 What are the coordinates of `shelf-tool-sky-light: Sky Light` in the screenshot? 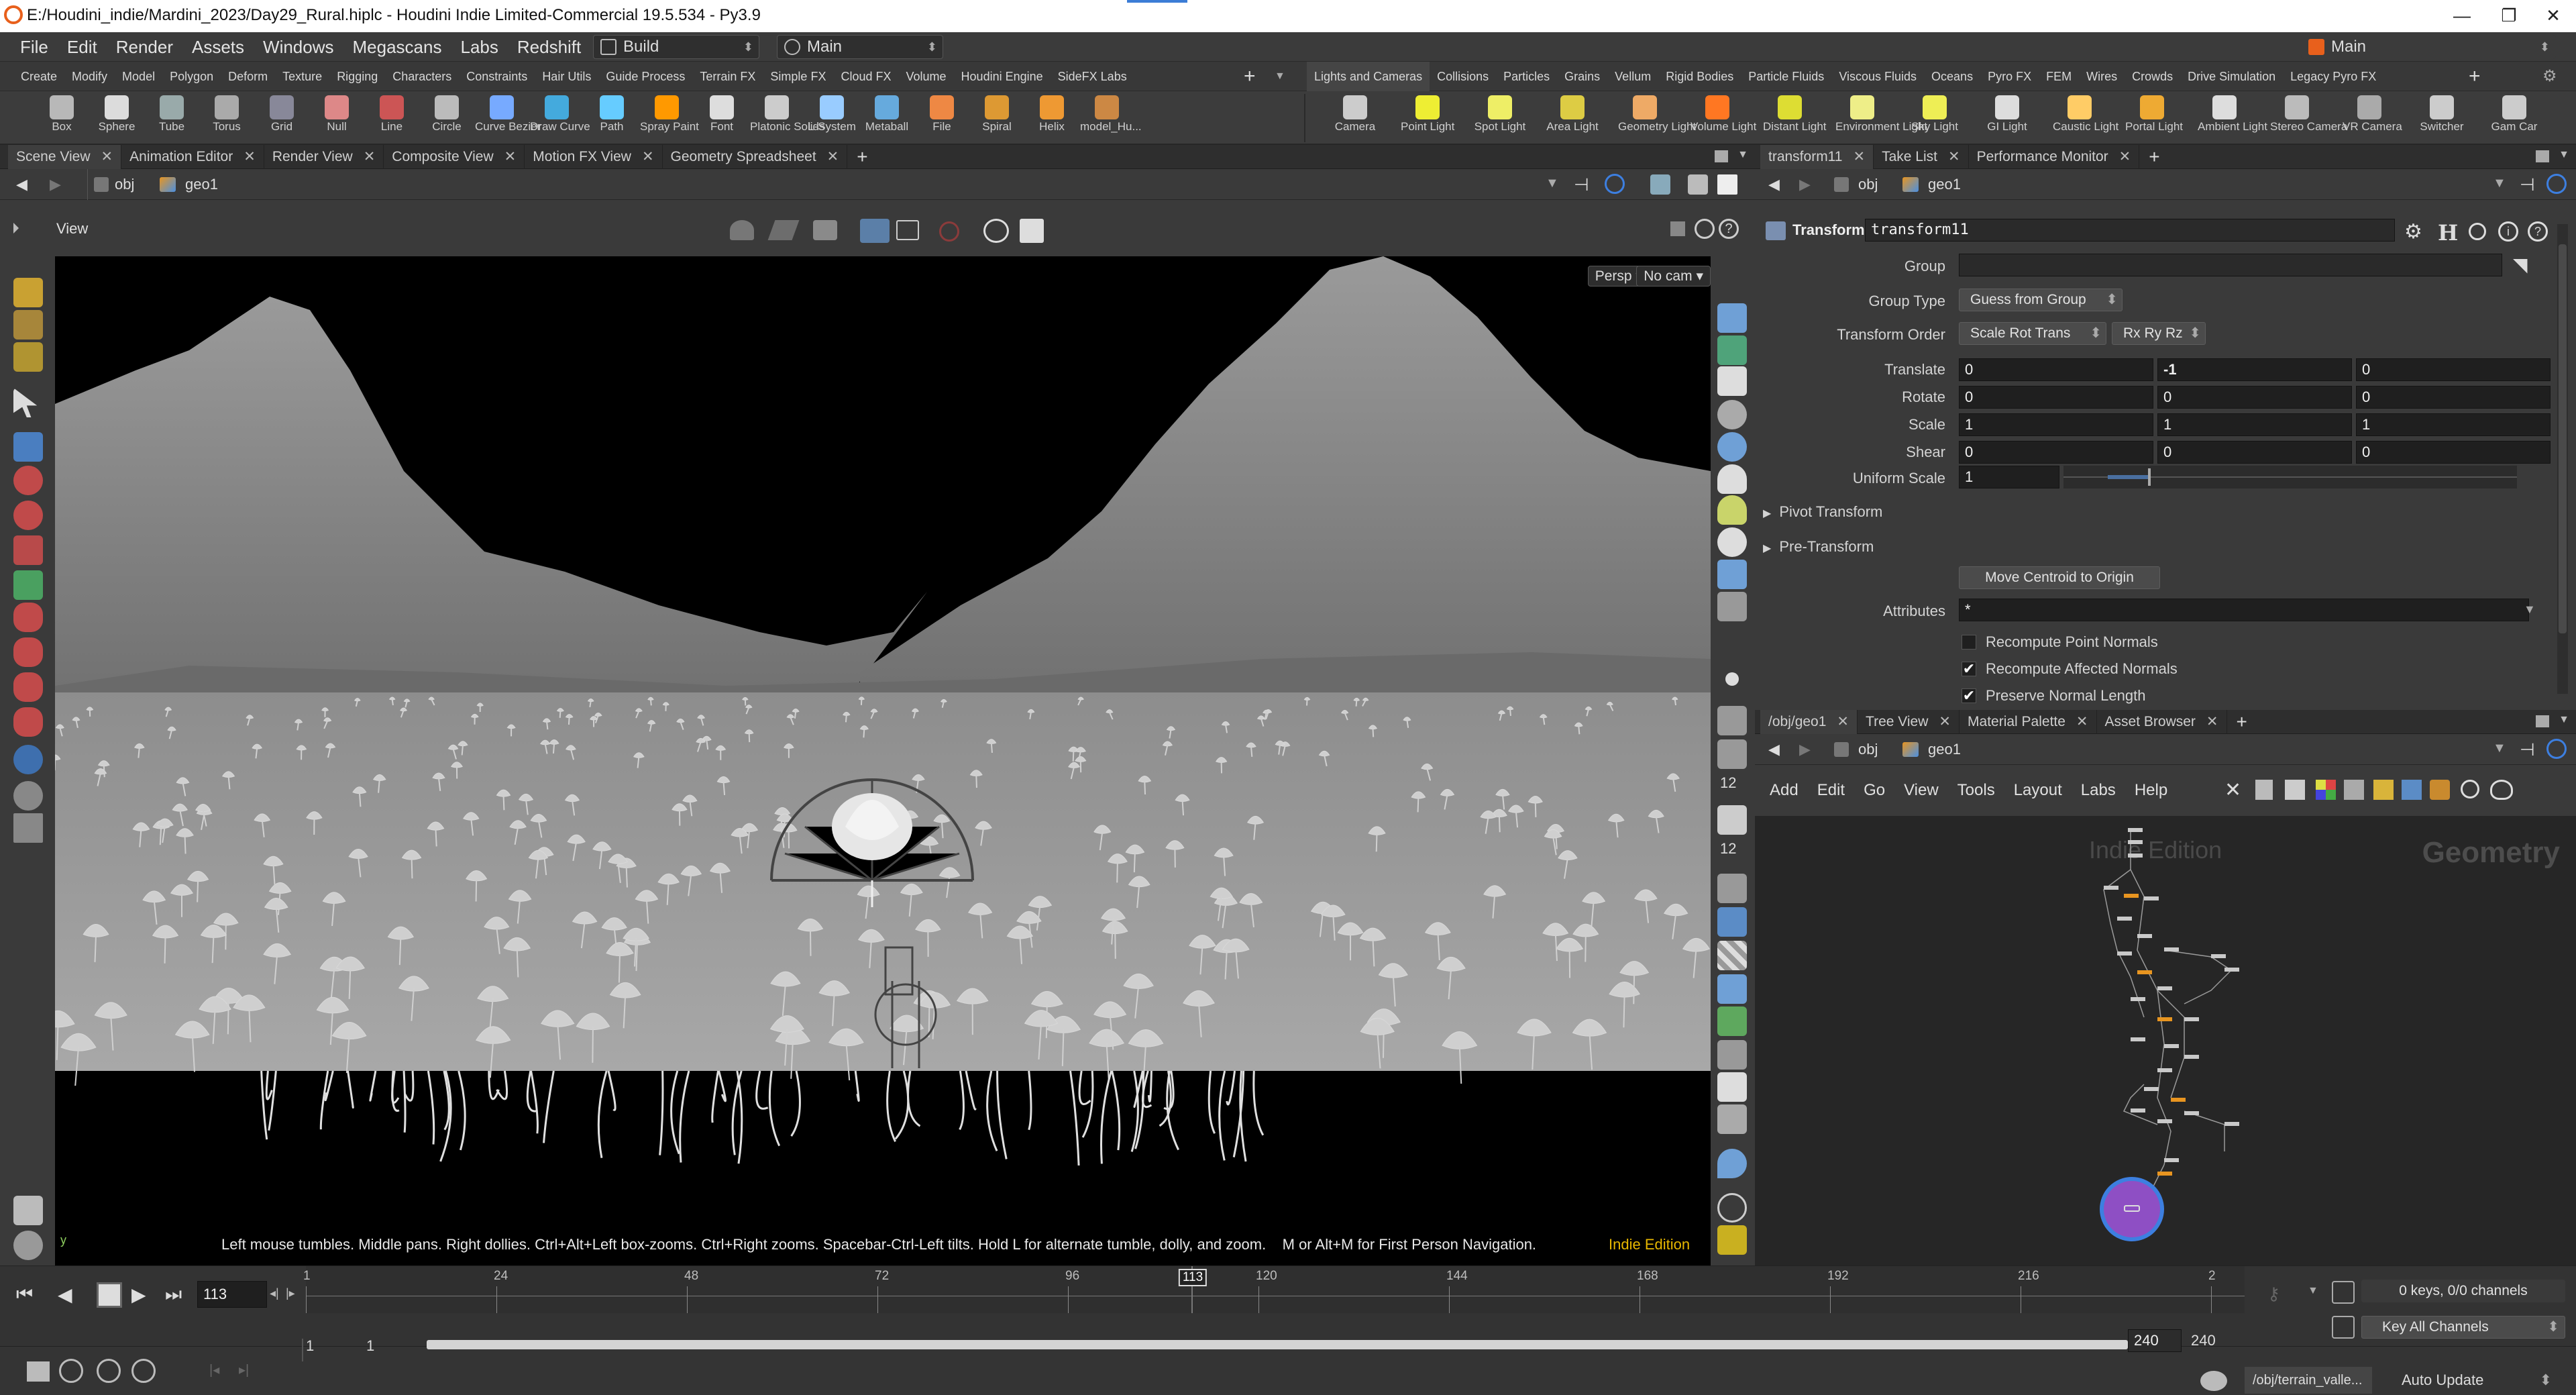 It's located at (1935, 118).